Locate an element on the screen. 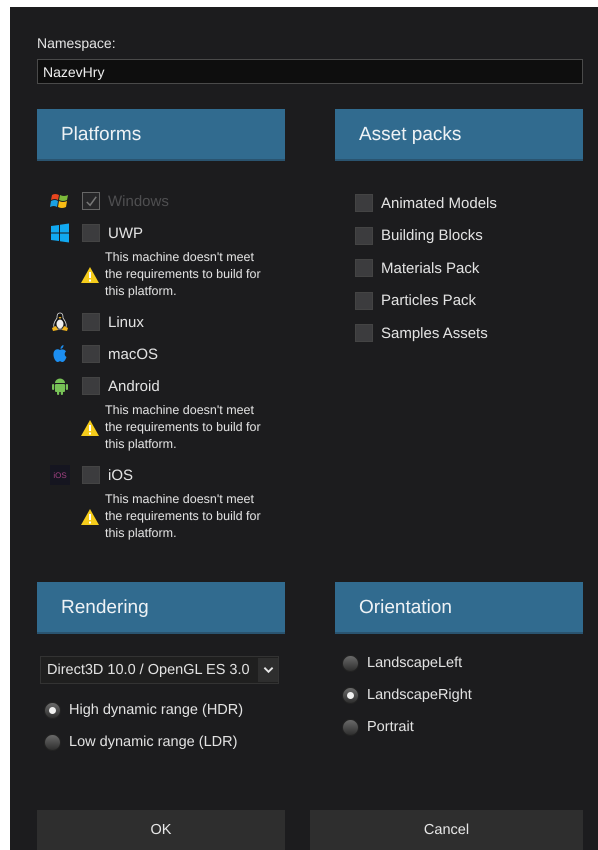 This screenshot has width=598, height=850. check-icon is located at coordinates (91, 201).